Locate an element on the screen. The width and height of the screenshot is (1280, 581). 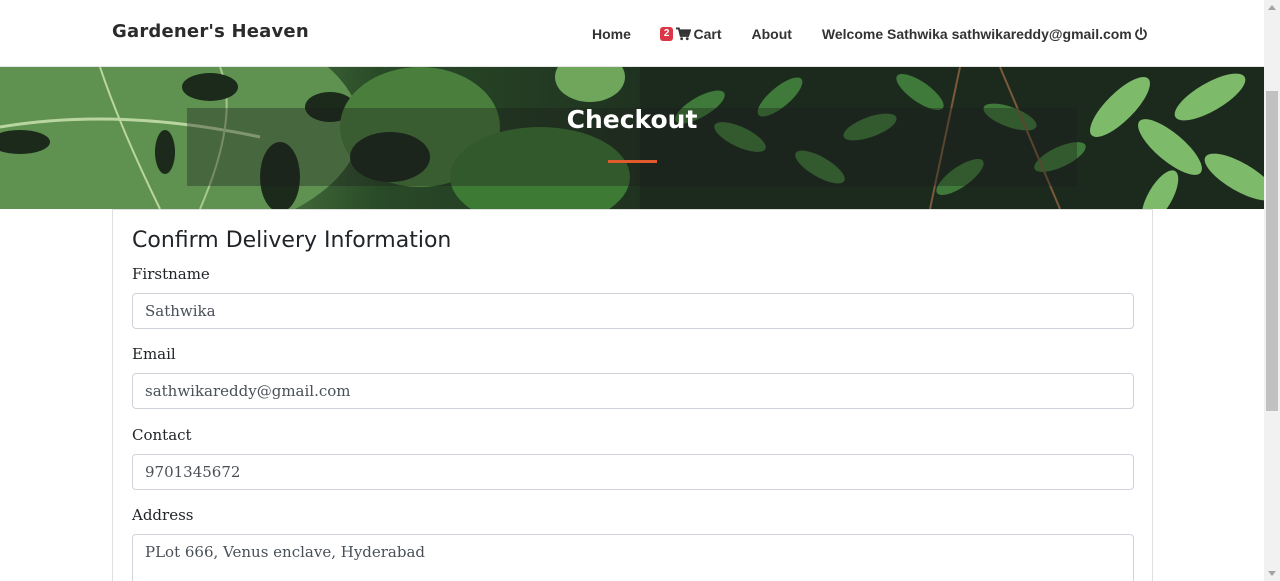
nav-cart-link: 2 Cart is located at coordinates (690, 33).